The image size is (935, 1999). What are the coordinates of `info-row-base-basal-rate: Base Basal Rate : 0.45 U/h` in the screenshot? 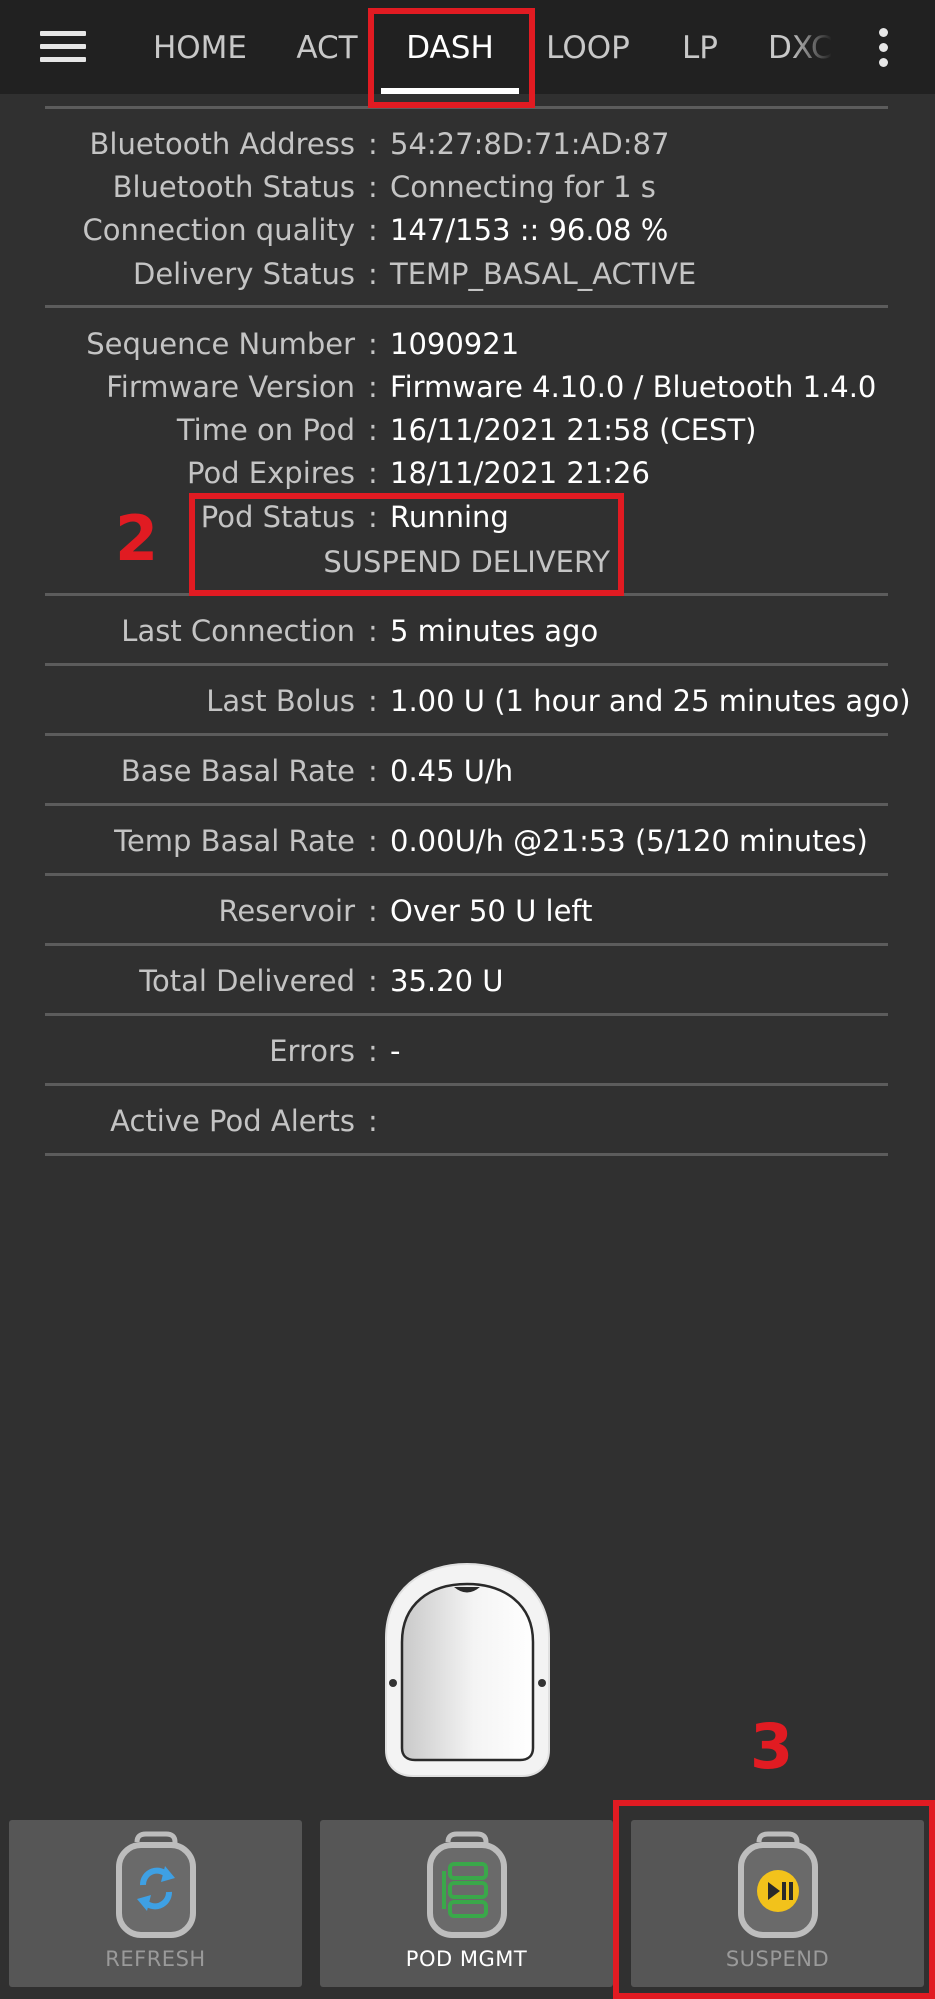 It's located at (467, 771).